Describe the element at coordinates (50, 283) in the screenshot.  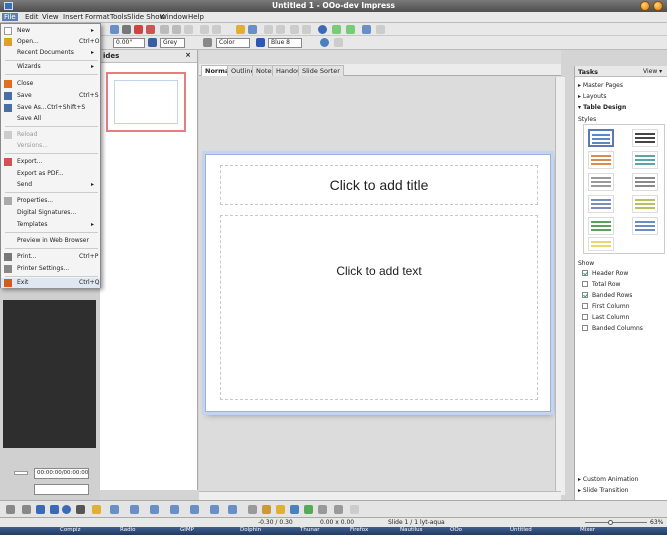
I see `menu-item-exit: Exit Ctrl+Q` at that location.